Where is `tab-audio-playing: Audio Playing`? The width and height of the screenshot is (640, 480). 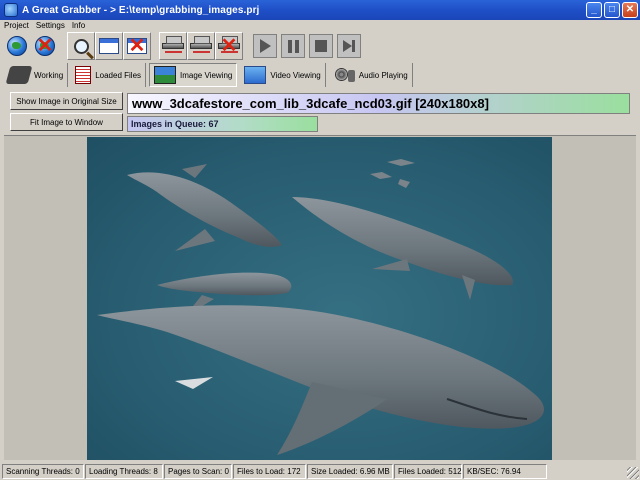 tab-audio-playing: Audio Playing is located at coordinates (371, 75).